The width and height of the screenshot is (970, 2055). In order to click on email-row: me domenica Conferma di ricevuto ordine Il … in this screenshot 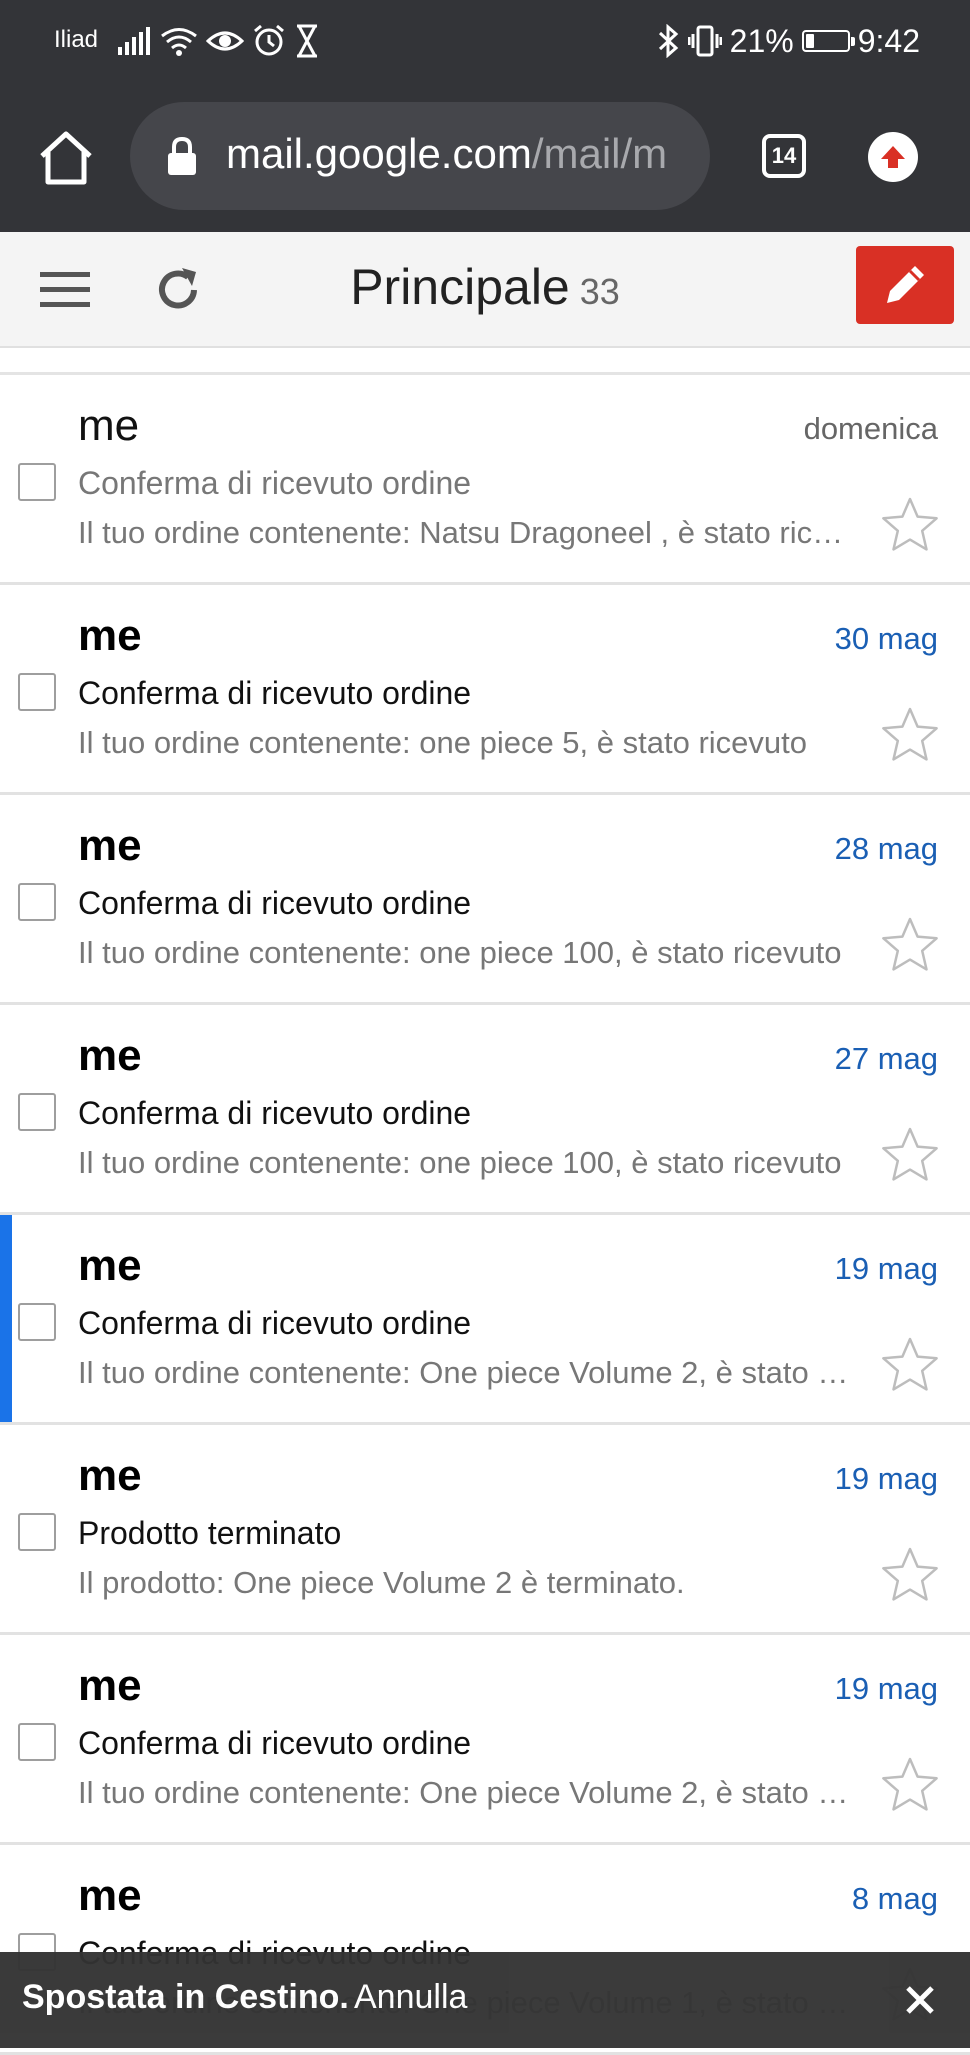, I will do `click(485, 480)`.